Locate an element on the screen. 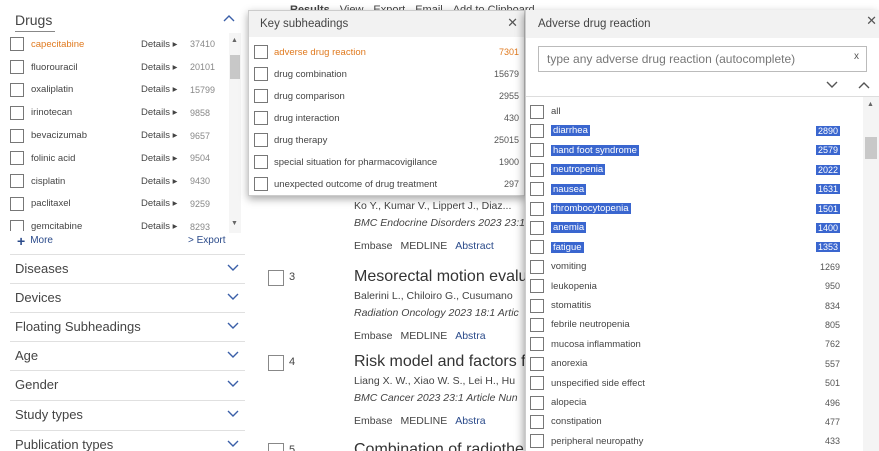  drug-row: capecitabine Details ▸ 37410 is located at coordinates (118, 44).